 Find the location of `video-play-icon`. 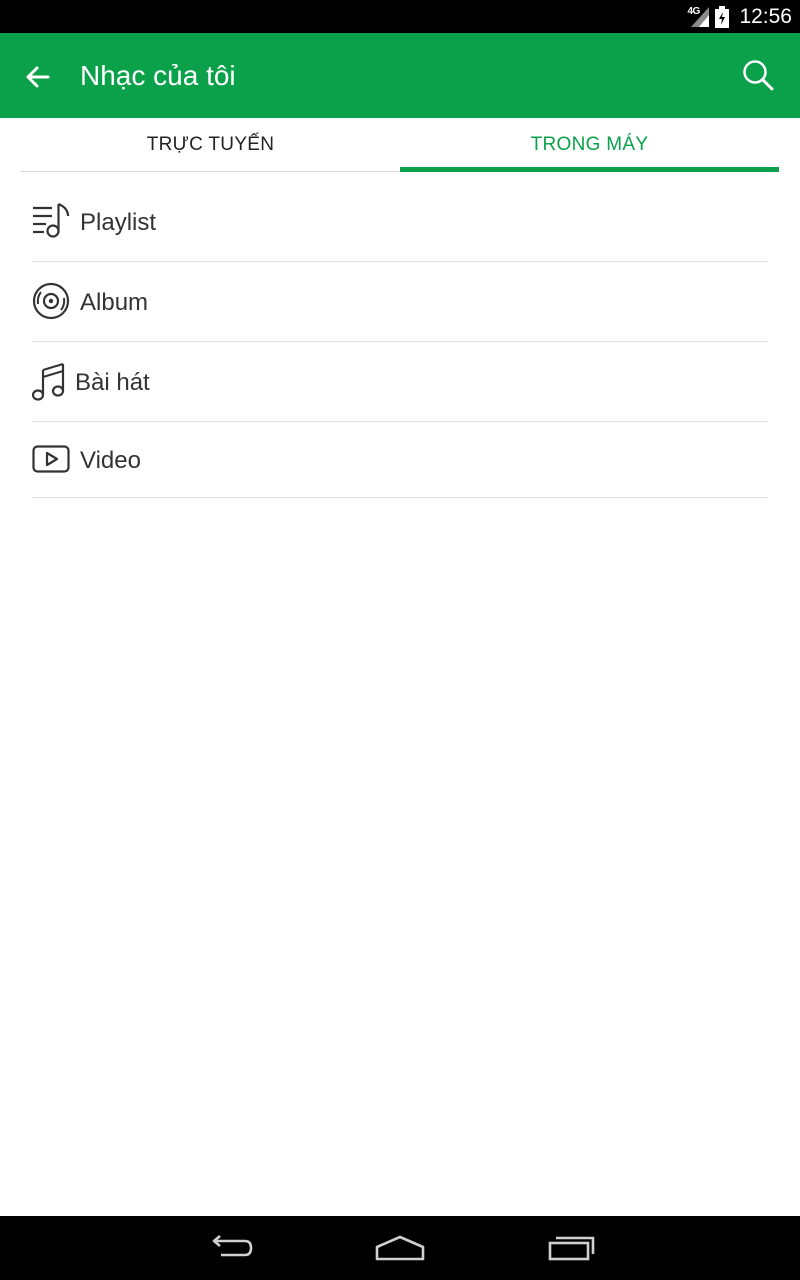

video-play-icon is located at coordinates (51, 459).